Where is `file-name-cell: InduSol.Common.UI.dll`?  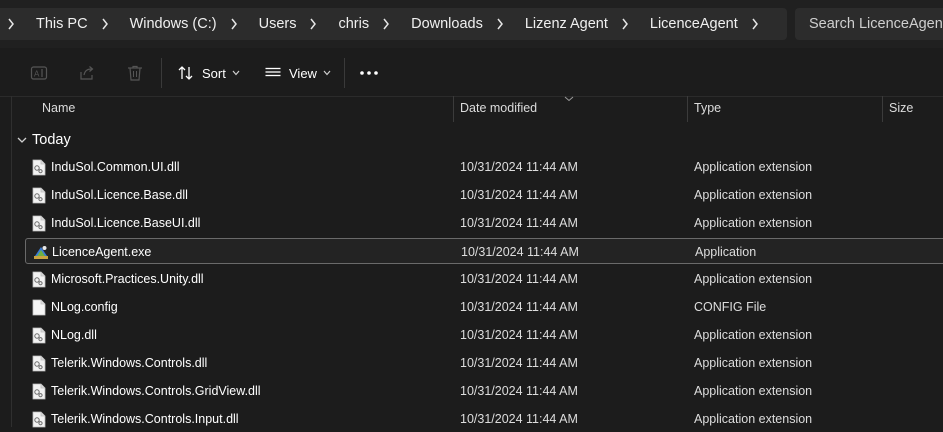 file-name-cell: InduSol.Common.UI.dll is located at coordinates (106, 167).